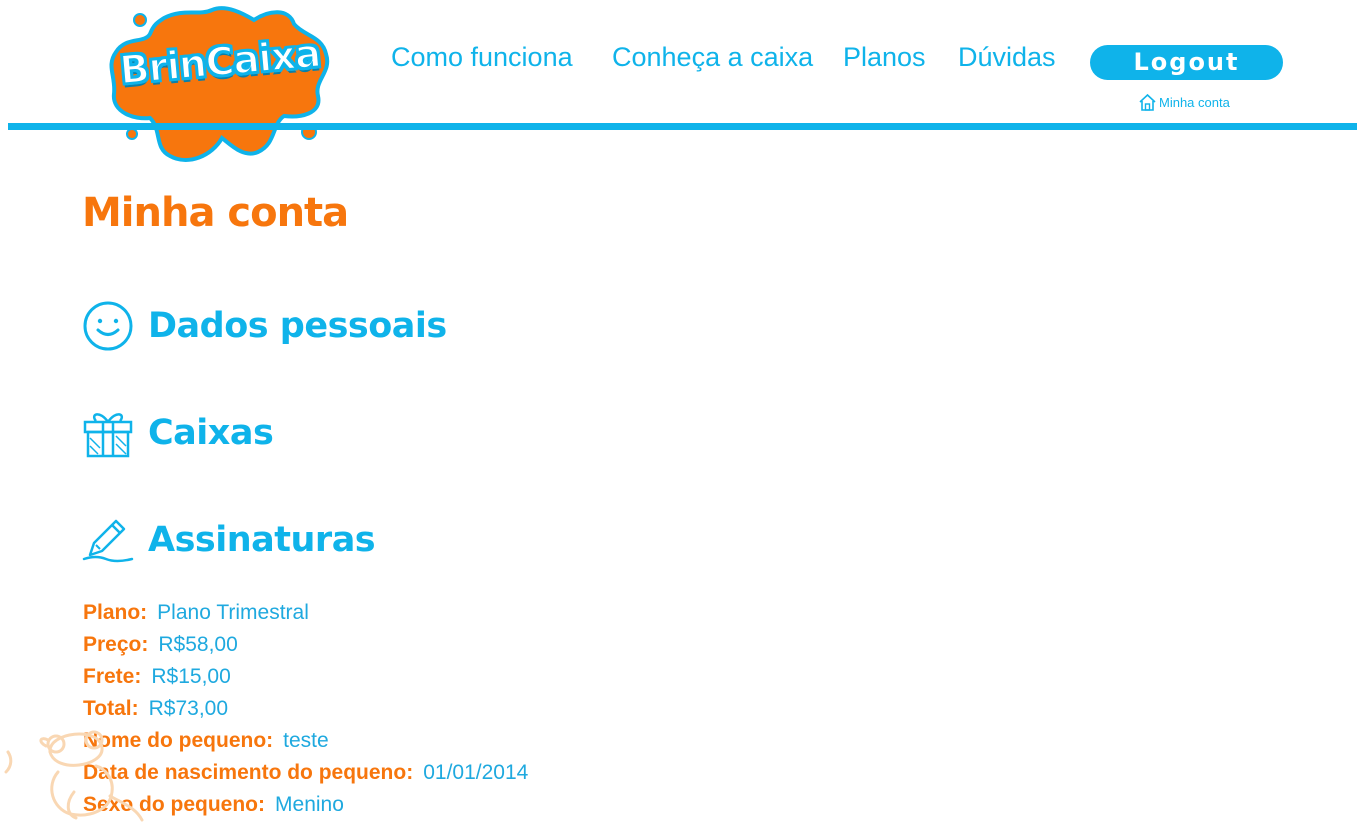 This screenshot has width=1366, height=822. Describe the element at coordinates (1147, 102) in the screenshot. I see `home-icon` at that location.